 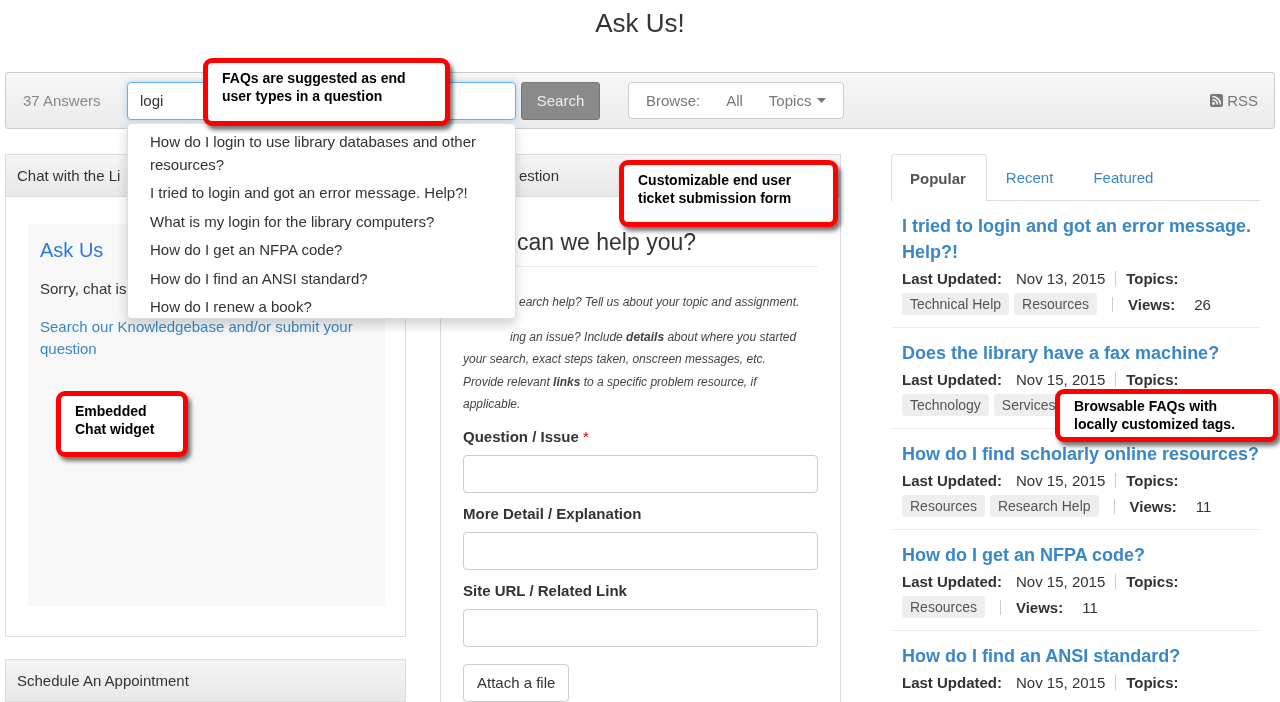 What do you see at coordinates (83, 288) in the screenshot?
I see `chat-message: Sorry, chat is` at bounding box center [83, 288].